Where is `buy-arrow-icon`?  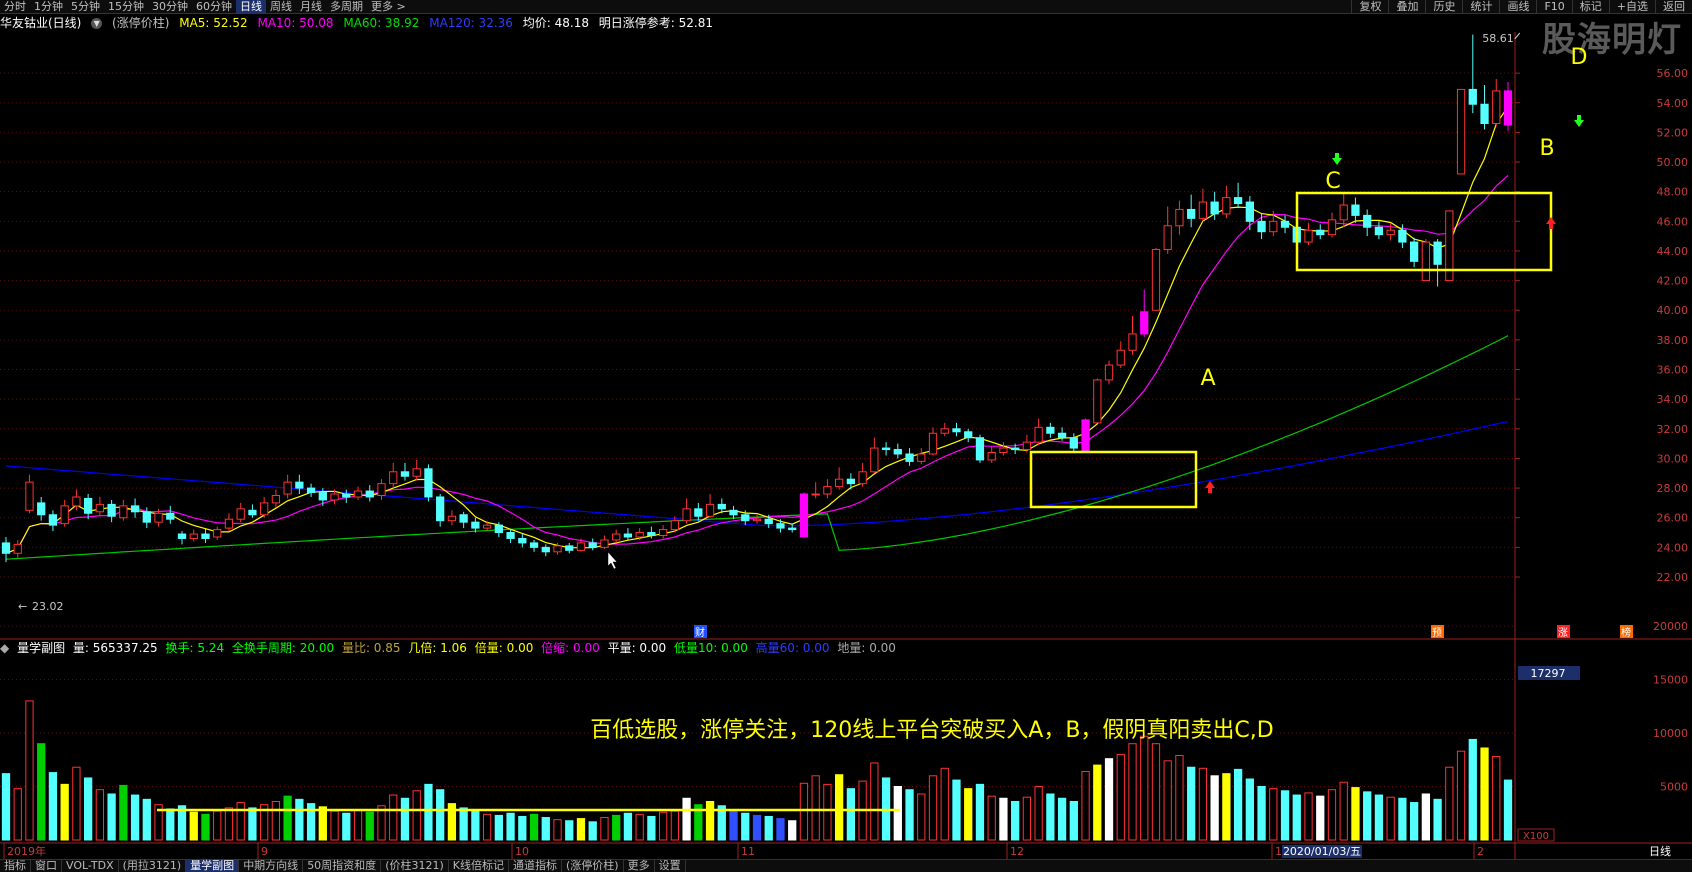 buy-arrow-icon is located at coordinates (1210, 487).